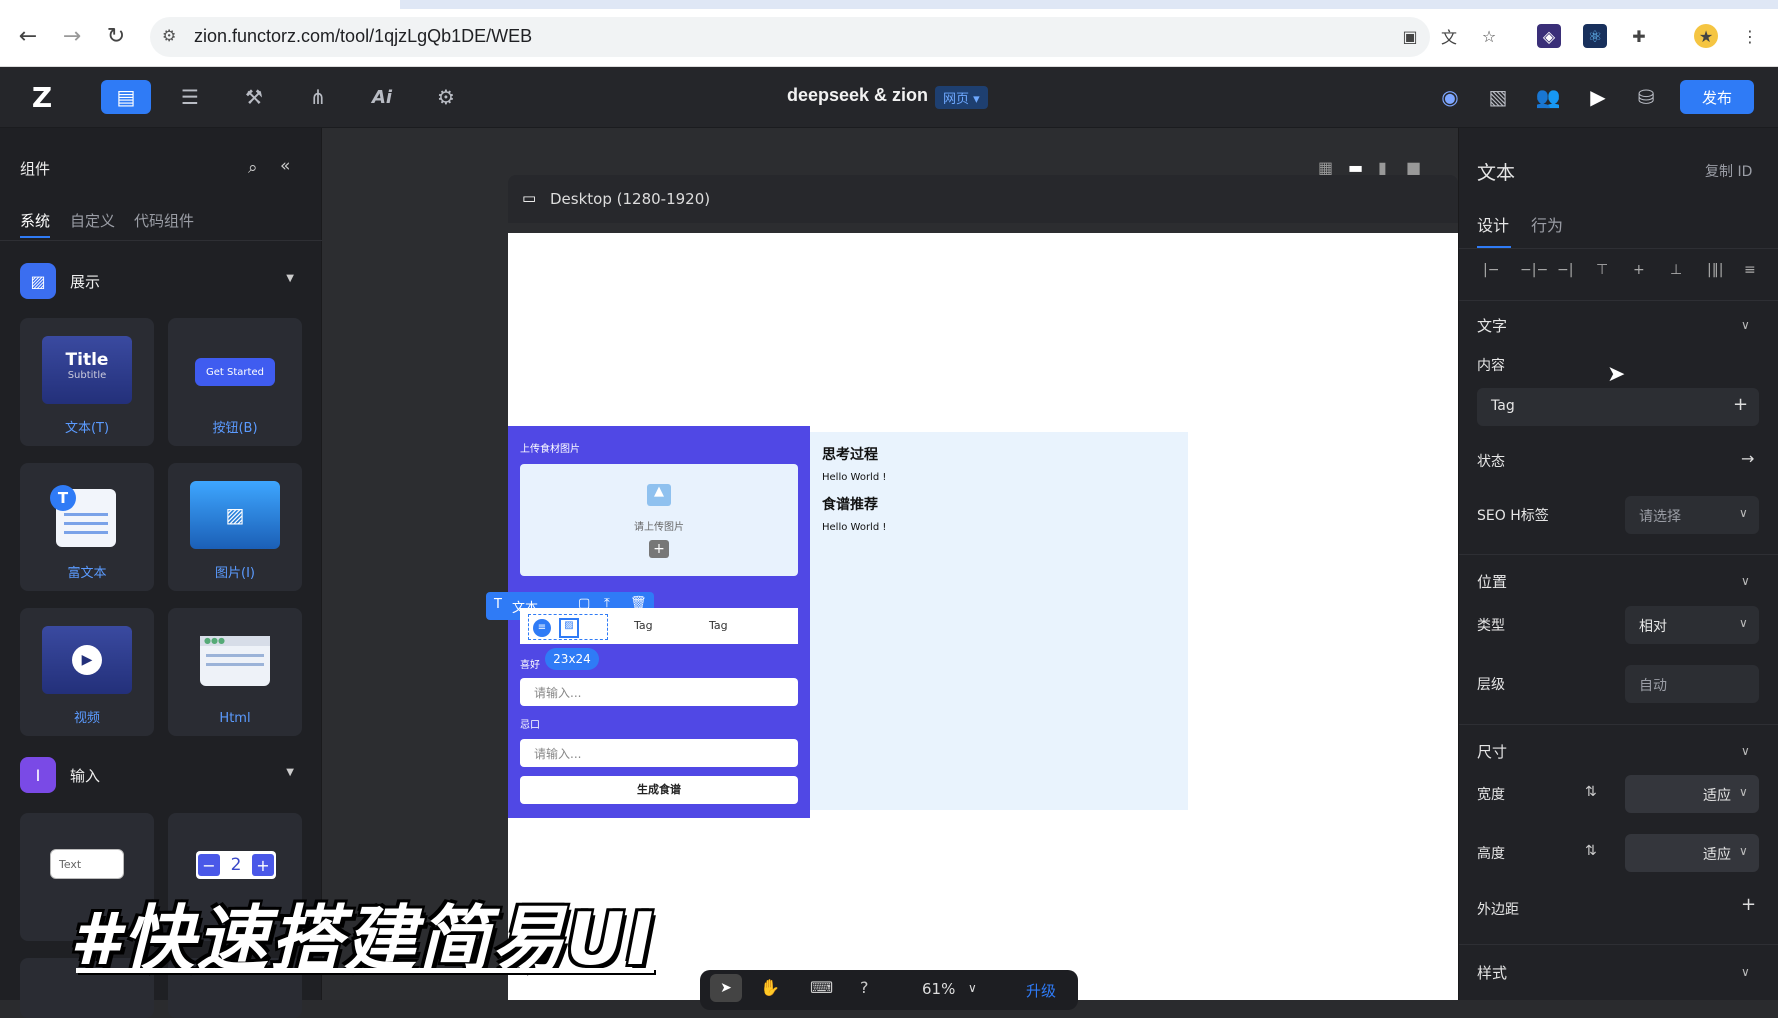 The width and height of the screenshot is (1778, 1018). What do you see at coordinates (28, 36) in the screenshot?
I see `back-icon: ←` at bounding box center [28, 36].